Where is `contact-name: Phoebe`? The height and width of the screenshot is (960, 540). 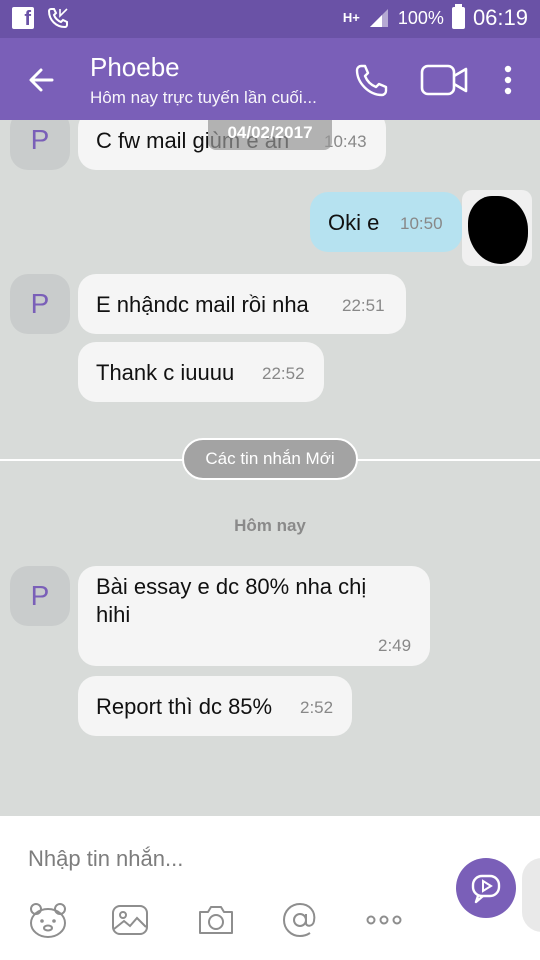
contact-name: Phoebe is located at coordinates (135, 67).